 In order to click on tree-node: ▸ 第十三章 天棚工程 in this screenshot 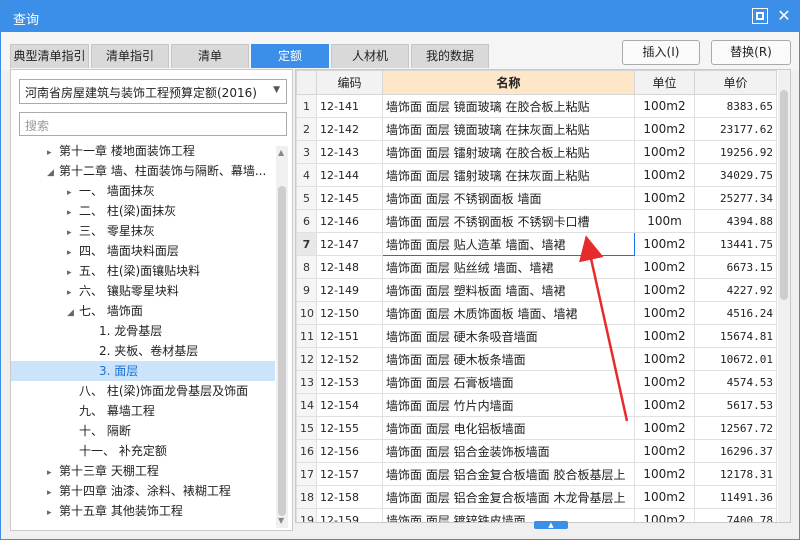, I will do `click(143, 471)`.